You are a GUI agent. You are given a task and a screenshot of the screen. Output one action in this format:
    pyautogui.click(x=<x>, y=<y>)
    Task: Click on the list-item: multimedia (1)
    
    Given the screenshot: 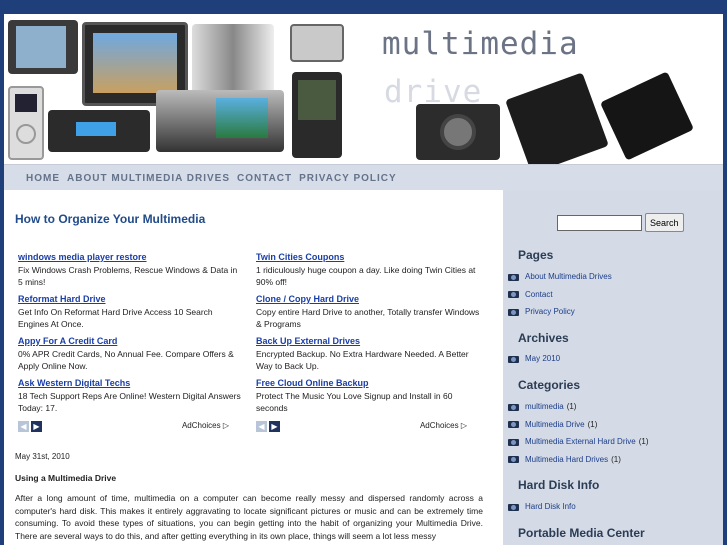 What is the action you would take?
    pyautogui.click(x=613, y=407)
    